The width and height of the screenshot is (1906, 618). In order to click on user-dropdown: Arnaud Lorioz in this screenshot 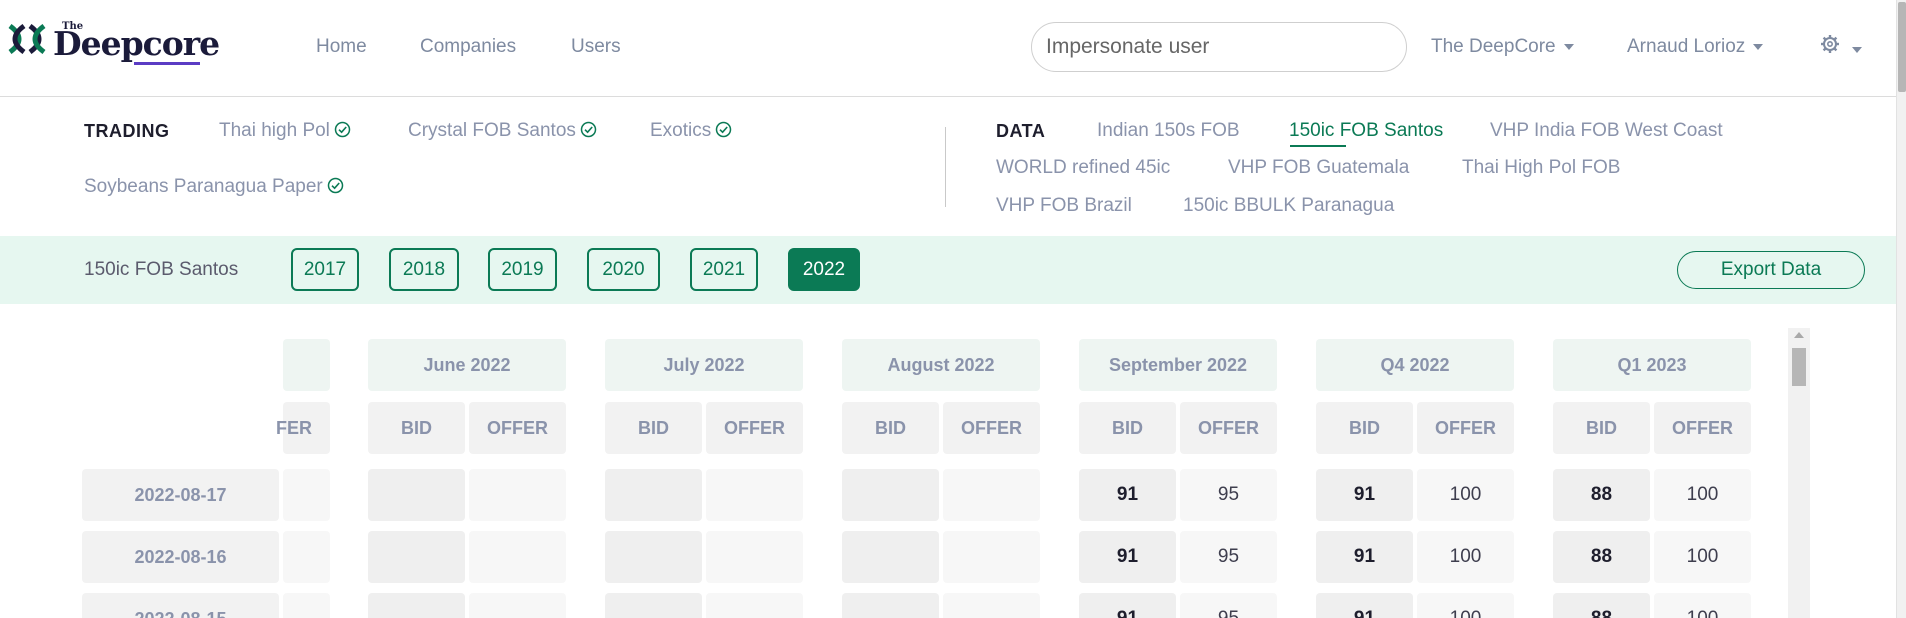, I will do `click(1695, 47)`.